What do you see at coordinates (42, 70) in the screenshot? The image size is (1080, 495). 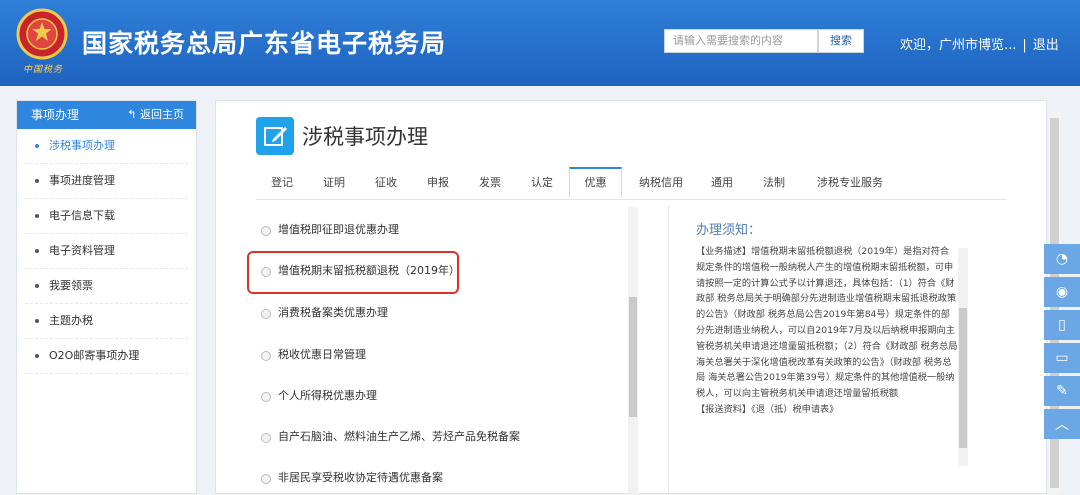 I see `emblem-caption: 中国税务` at bounding box center [42, 70].